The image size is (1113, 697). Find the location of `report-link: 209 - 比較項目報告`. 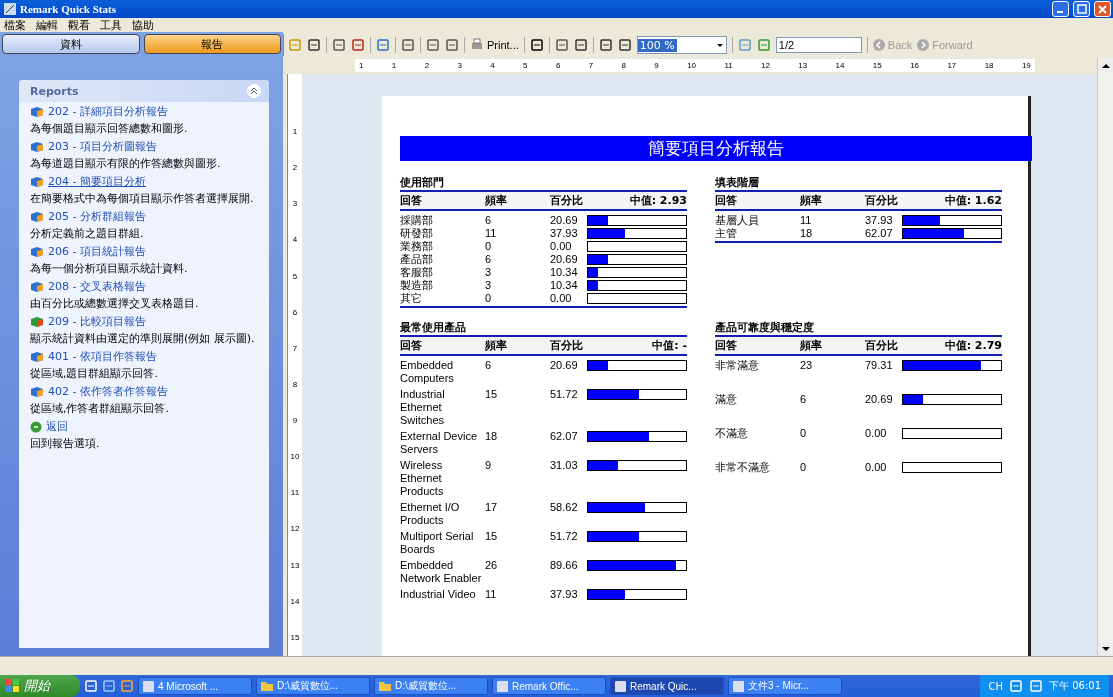

report-link: 209 - 比較項目報告 is located at coordinates (97, 321).